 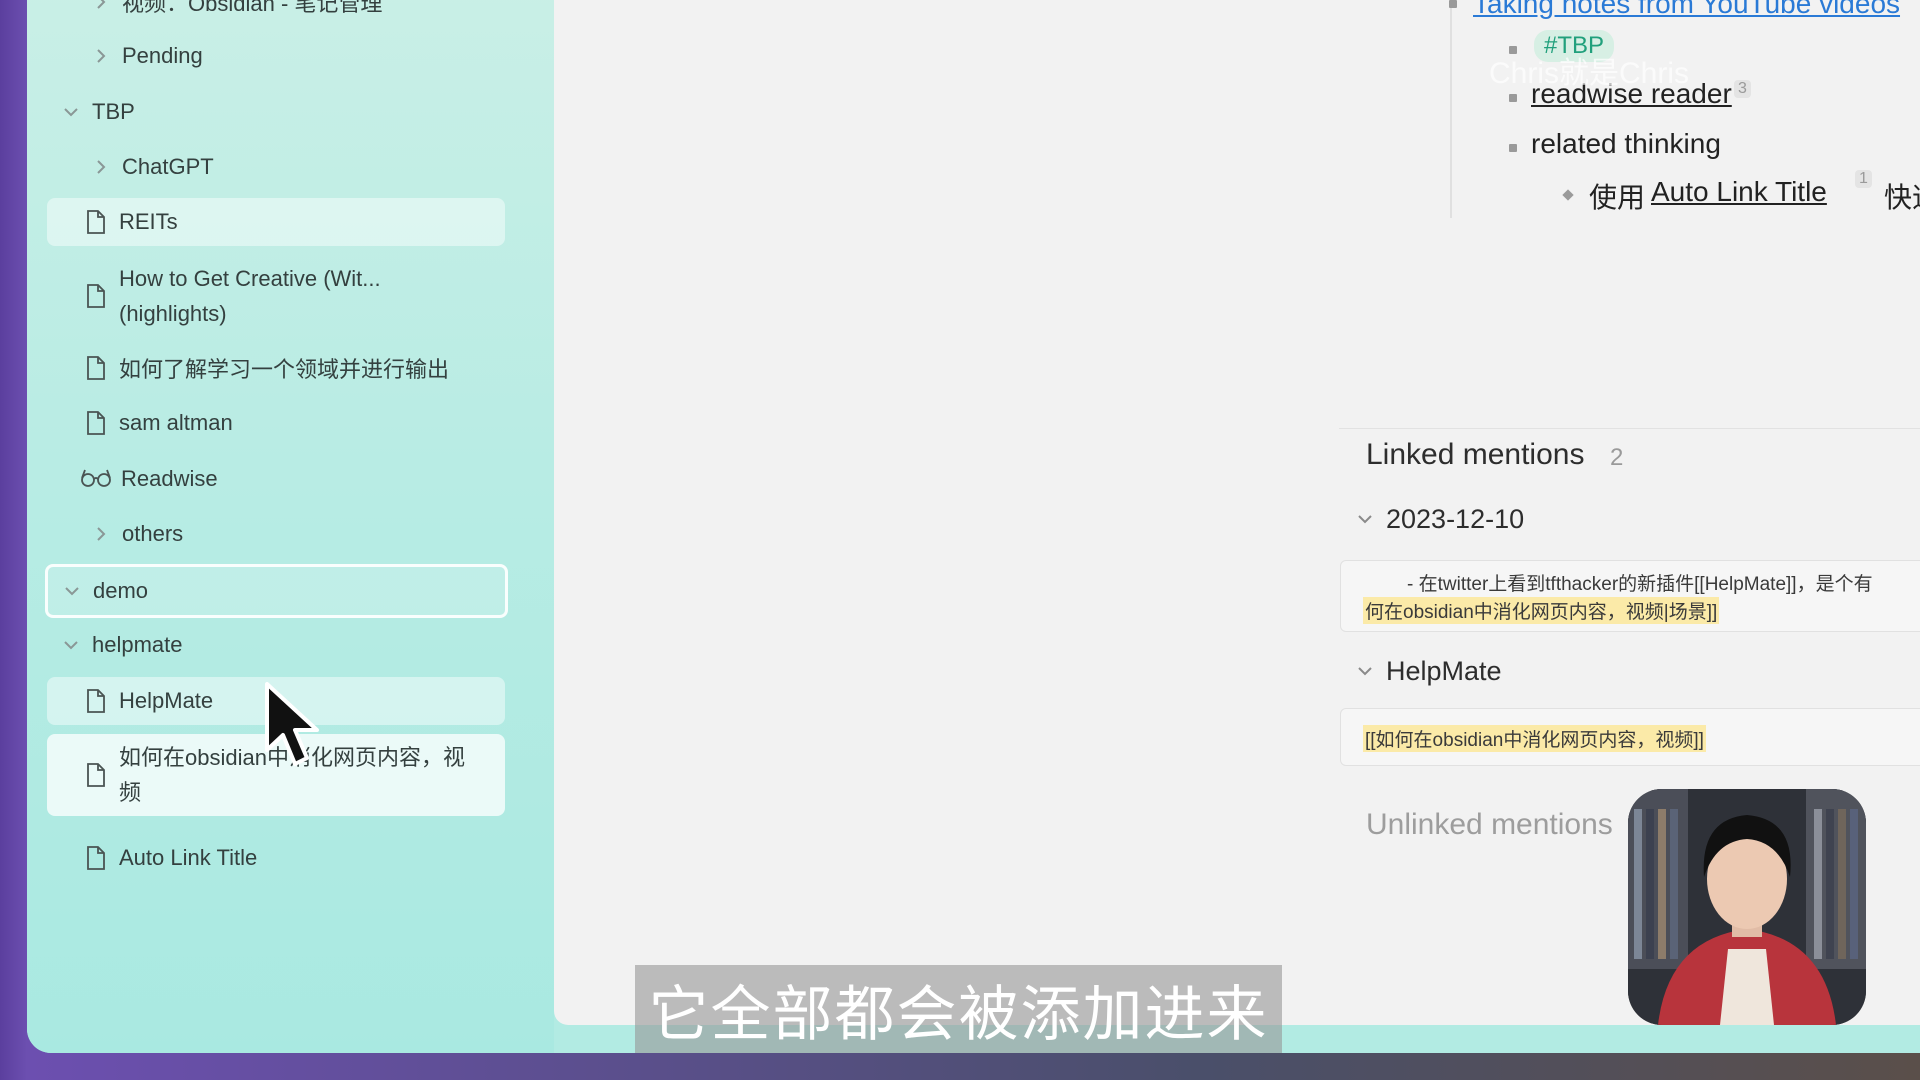 I want to click on file-auto-link-title: Auto Link Title, so click(x=307, y=858).